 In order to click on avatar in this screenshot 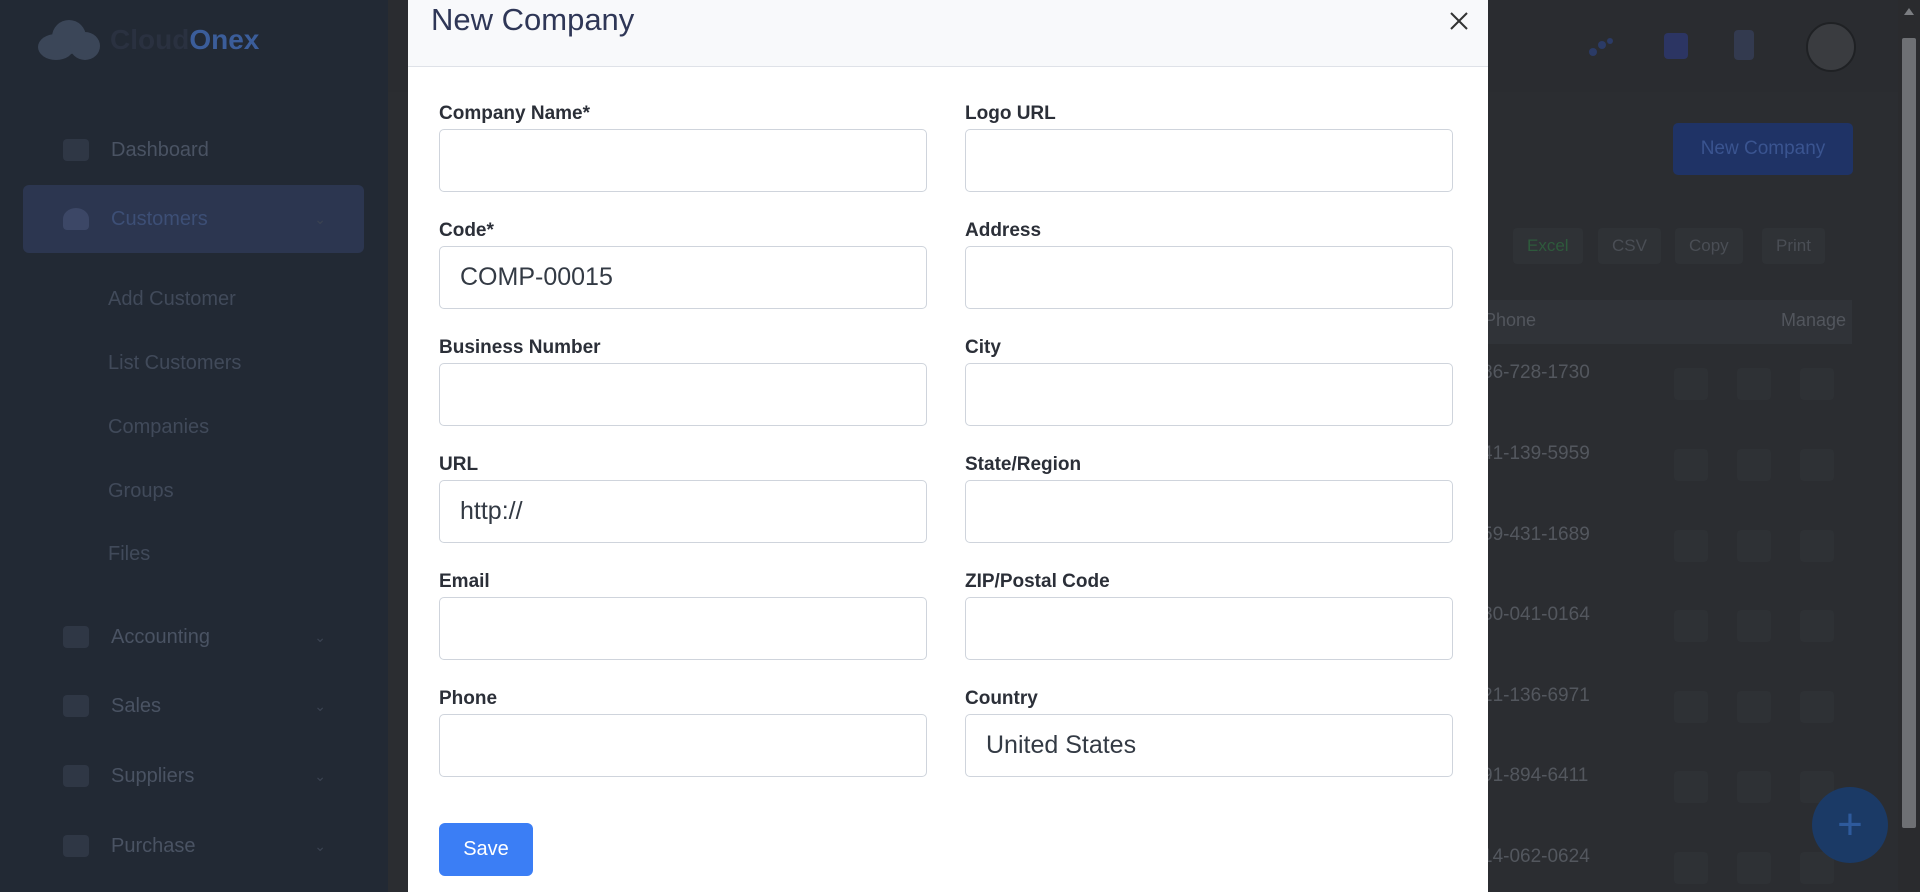, I will do `click(1831, 47)`.